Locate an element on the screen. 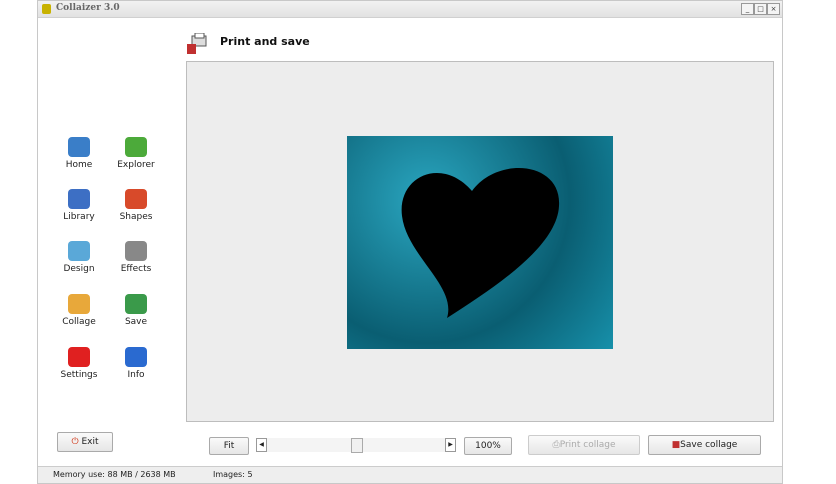 This screenshot has width=836, height=484. sidebar-item-label: Shapes is located at coordinates (136, 217).